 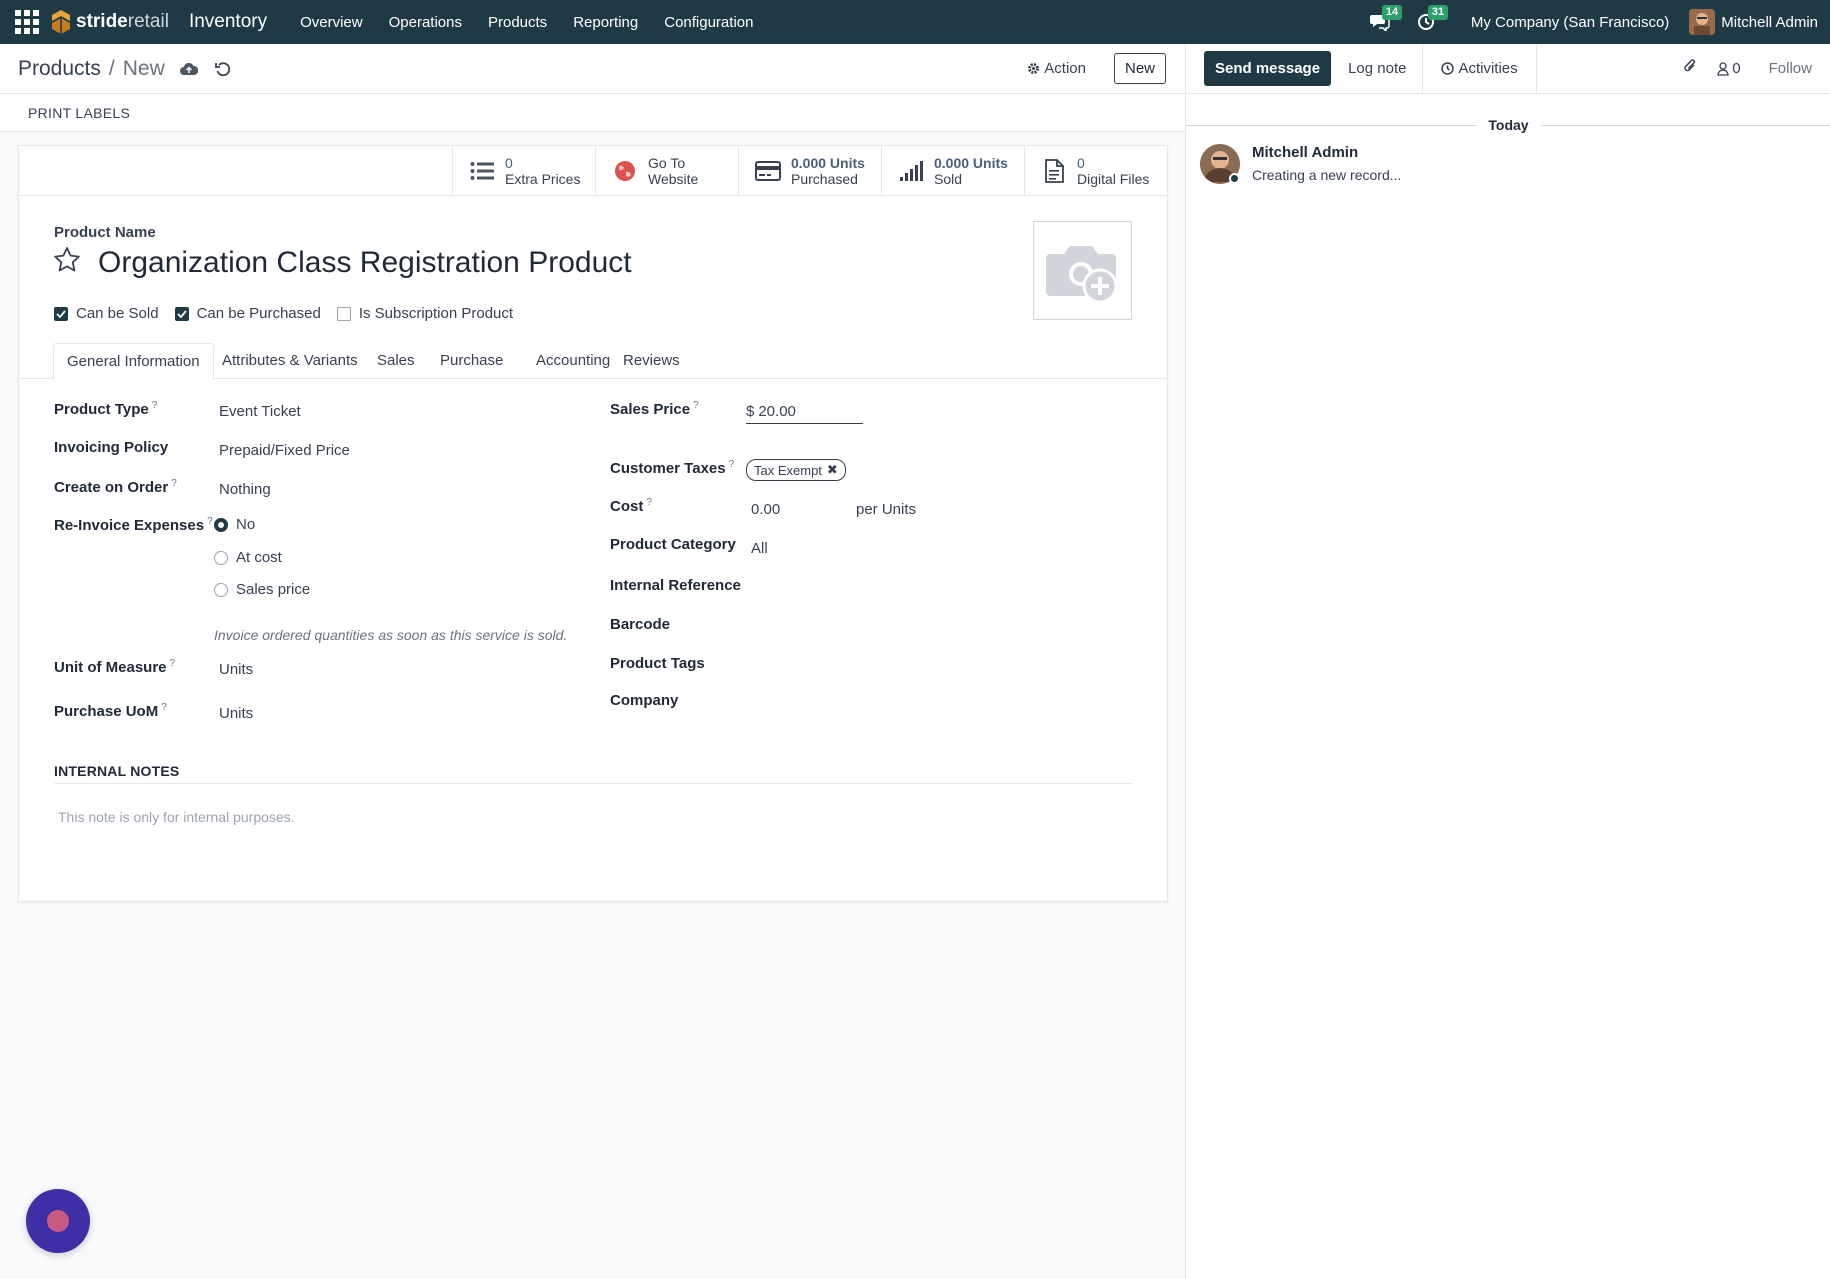 I want to click on control-panel: Products / New Action New, so click(x=592, y=69).